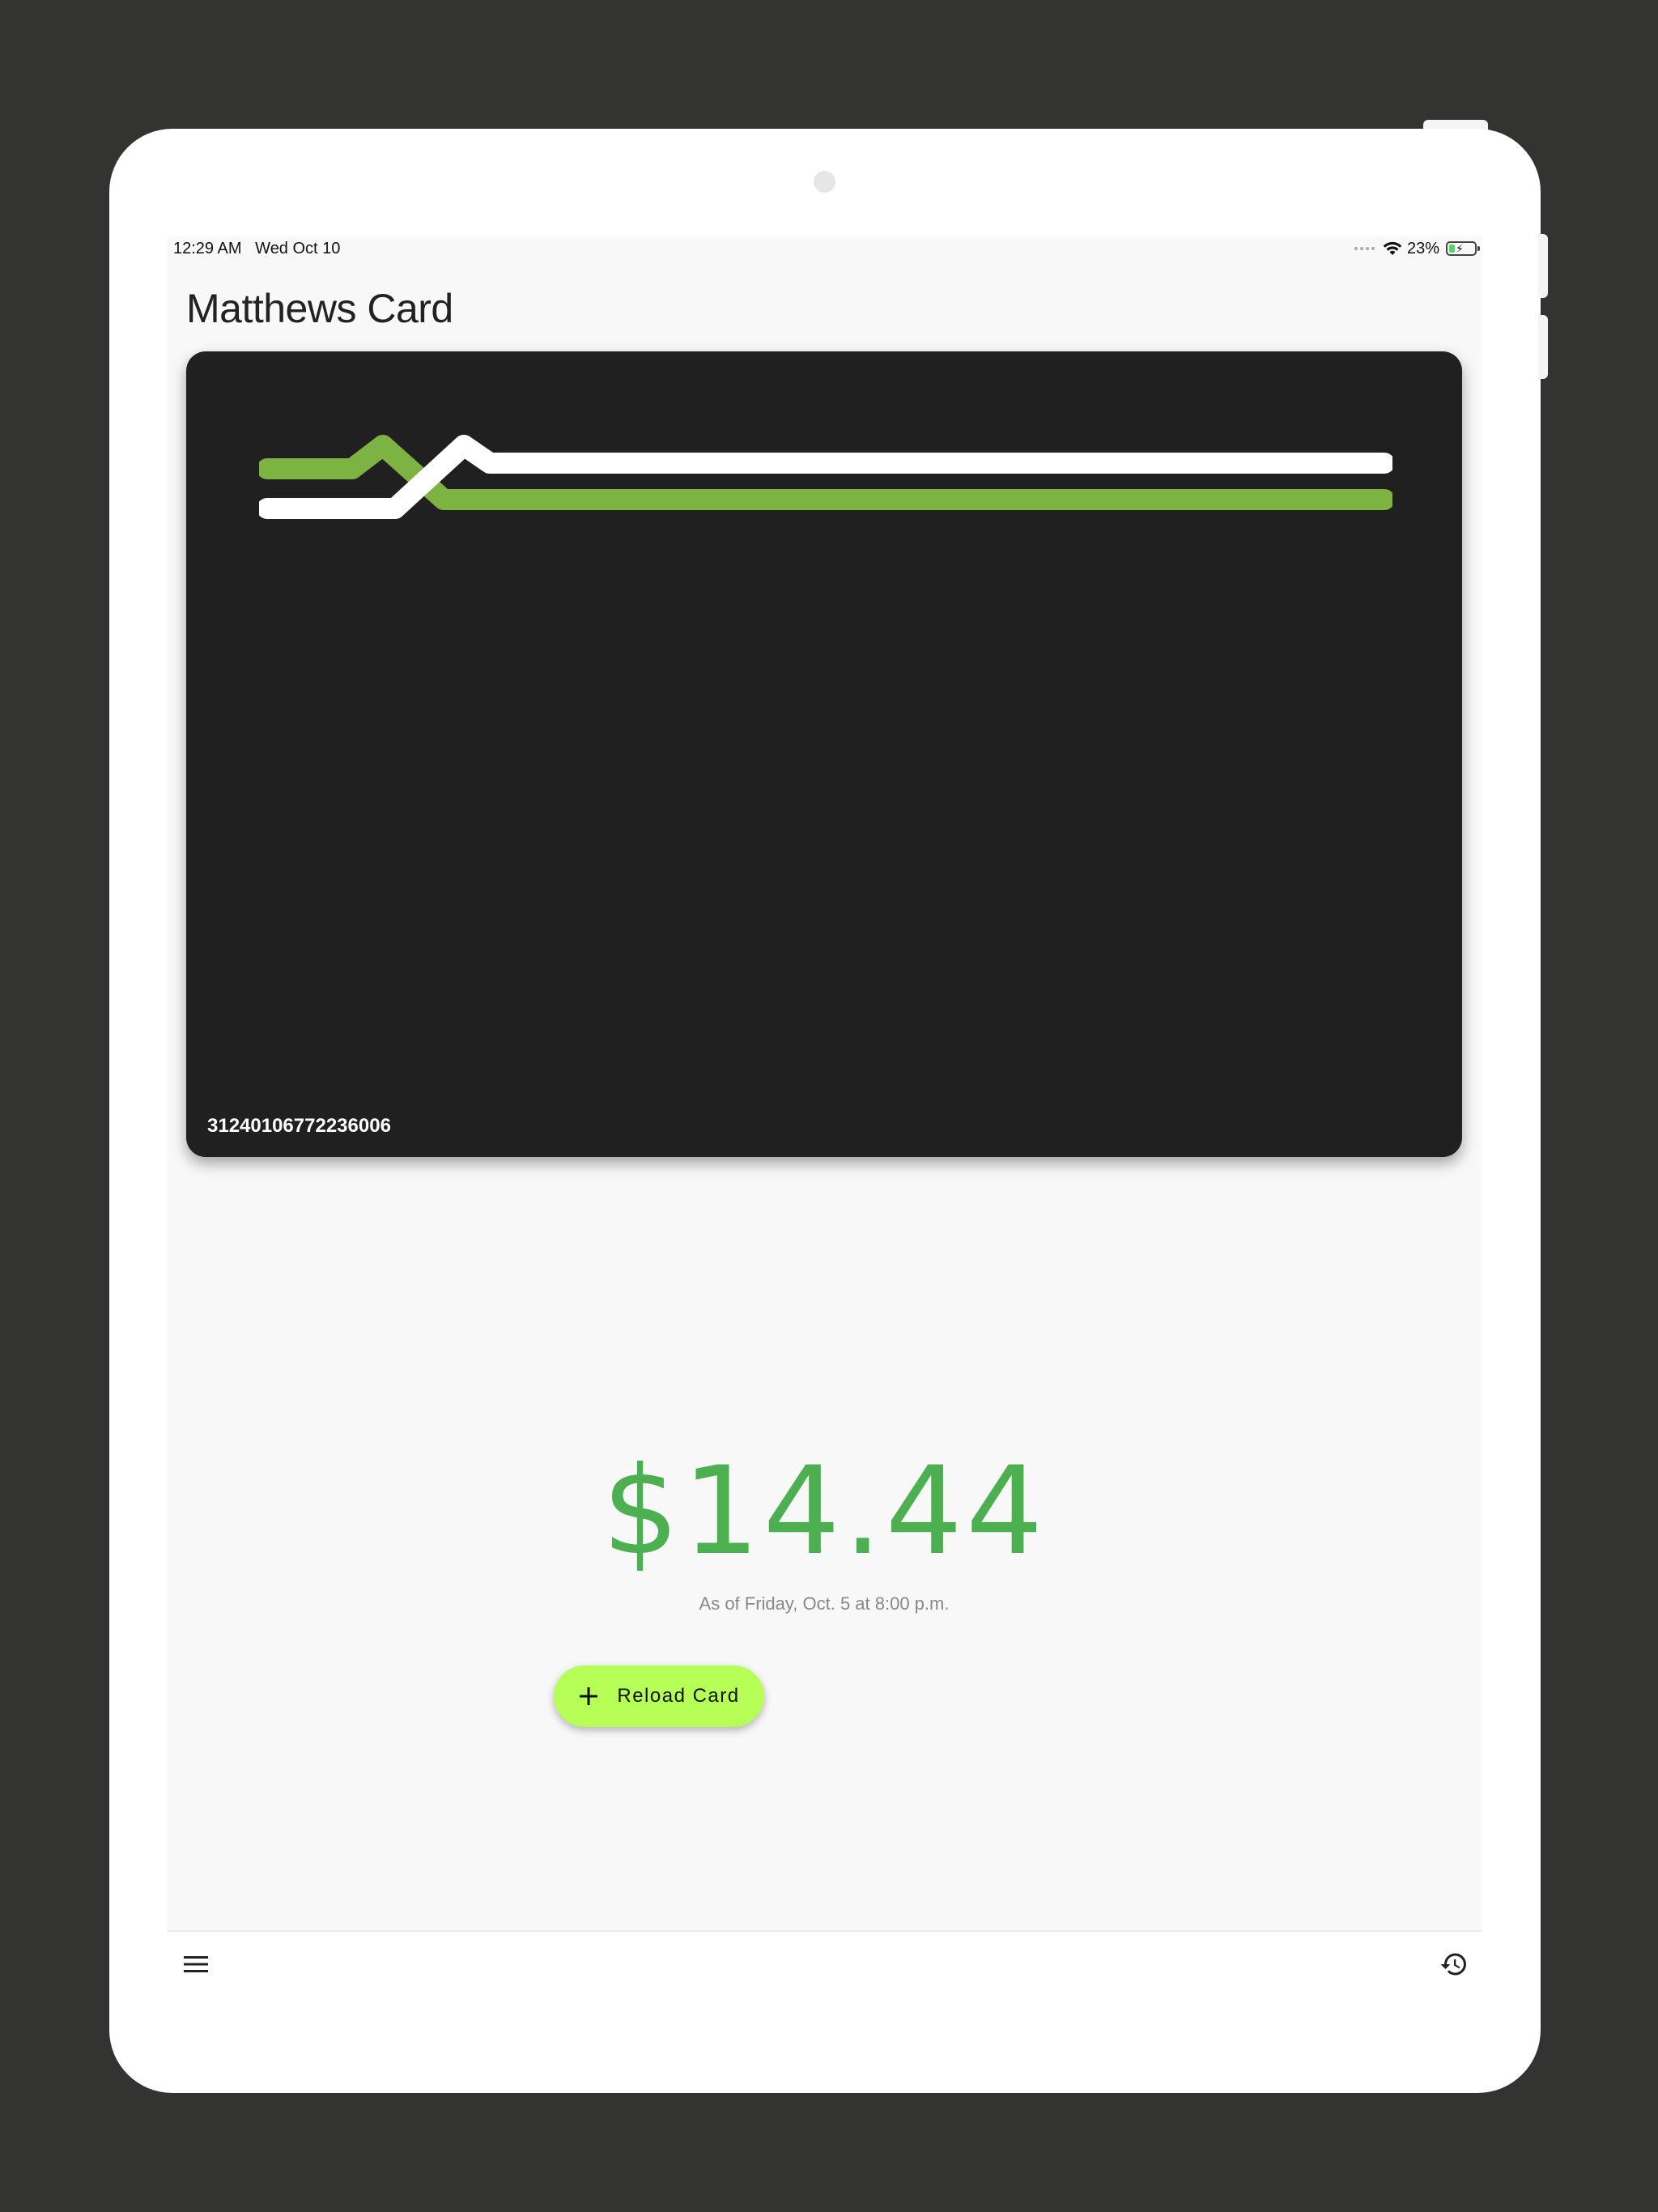  Describe the element at coordinates (589, 1696) in the screenshot. I see `plus-icon` at that location.